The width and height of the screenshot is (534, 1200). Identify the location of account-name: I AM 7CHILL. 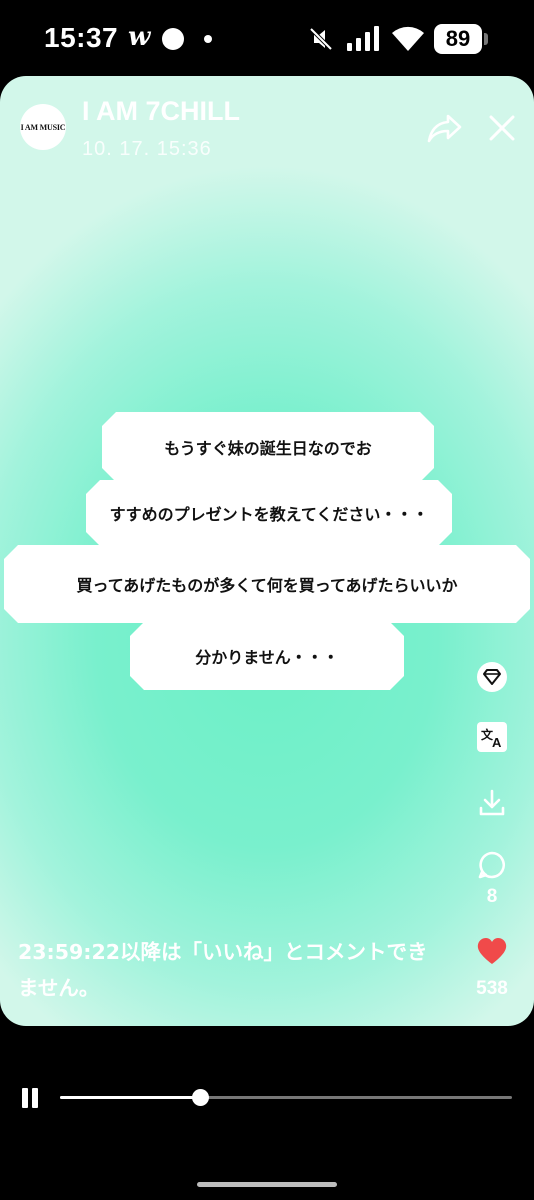
(161, 111).